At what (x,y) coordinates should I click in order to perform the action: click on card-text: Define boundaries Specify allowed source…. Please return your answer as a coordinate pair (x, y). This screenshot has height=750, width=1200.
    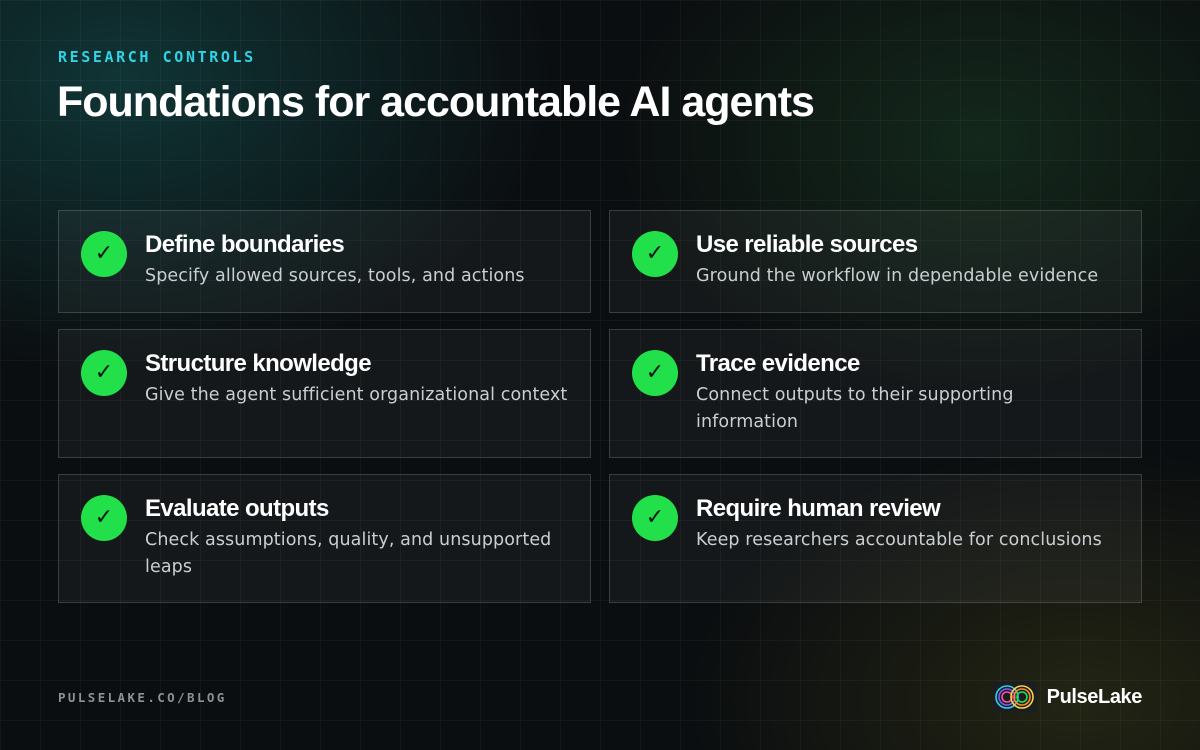
    Looking at the image, I should click on (335, 260).